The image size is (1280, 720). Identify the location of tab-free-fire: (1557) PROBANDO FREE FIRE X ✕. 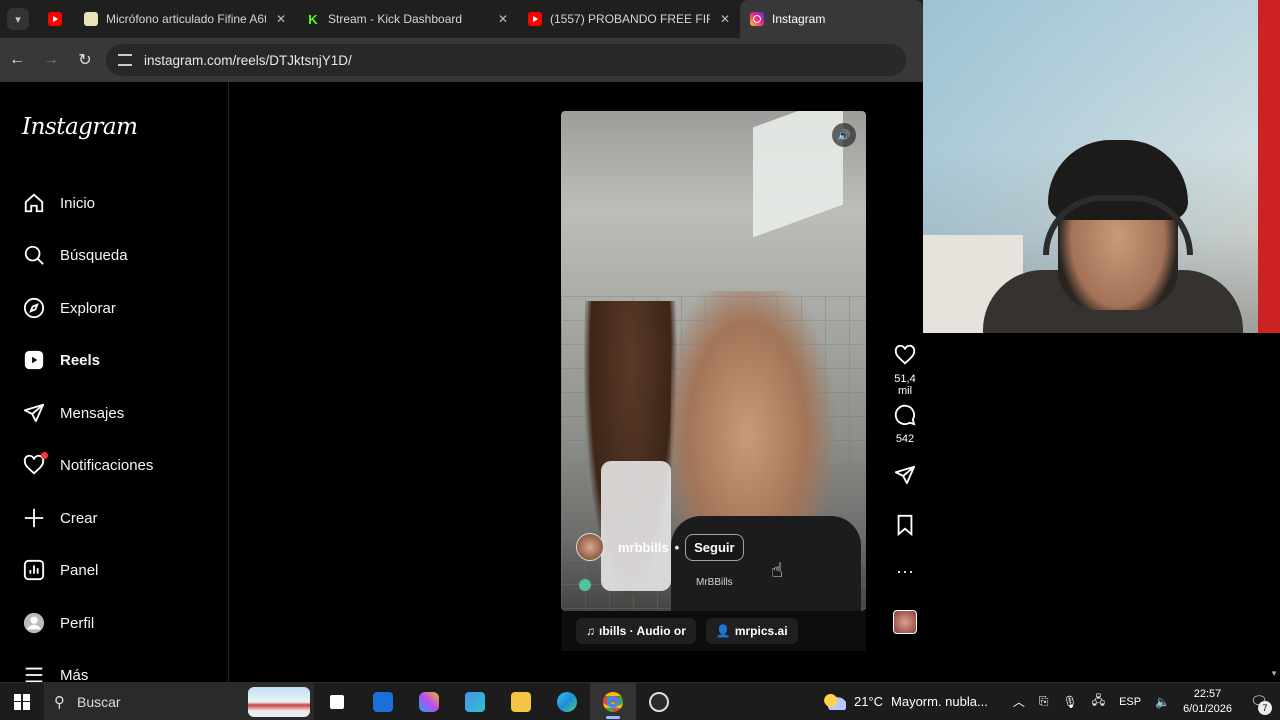
(629, 19).